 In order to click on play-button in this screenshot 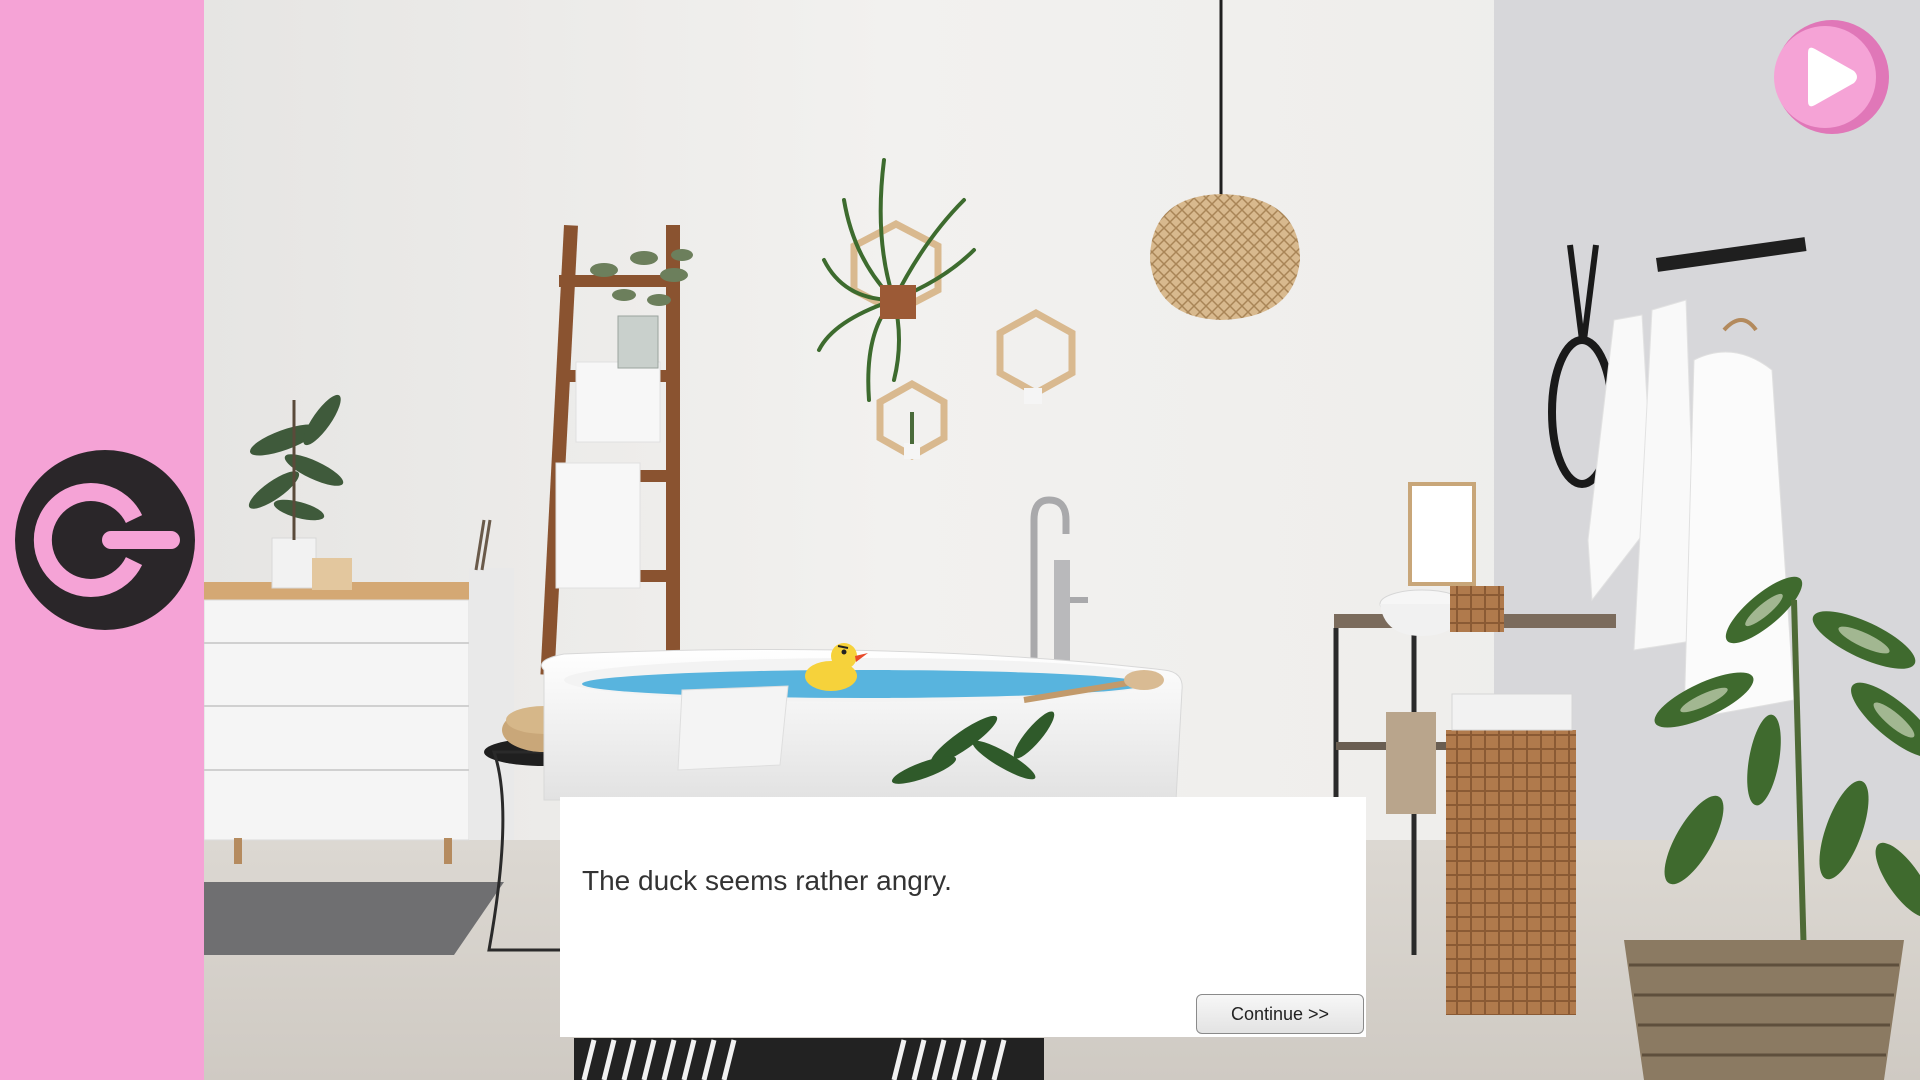, I will do `click(1832, 77)`.